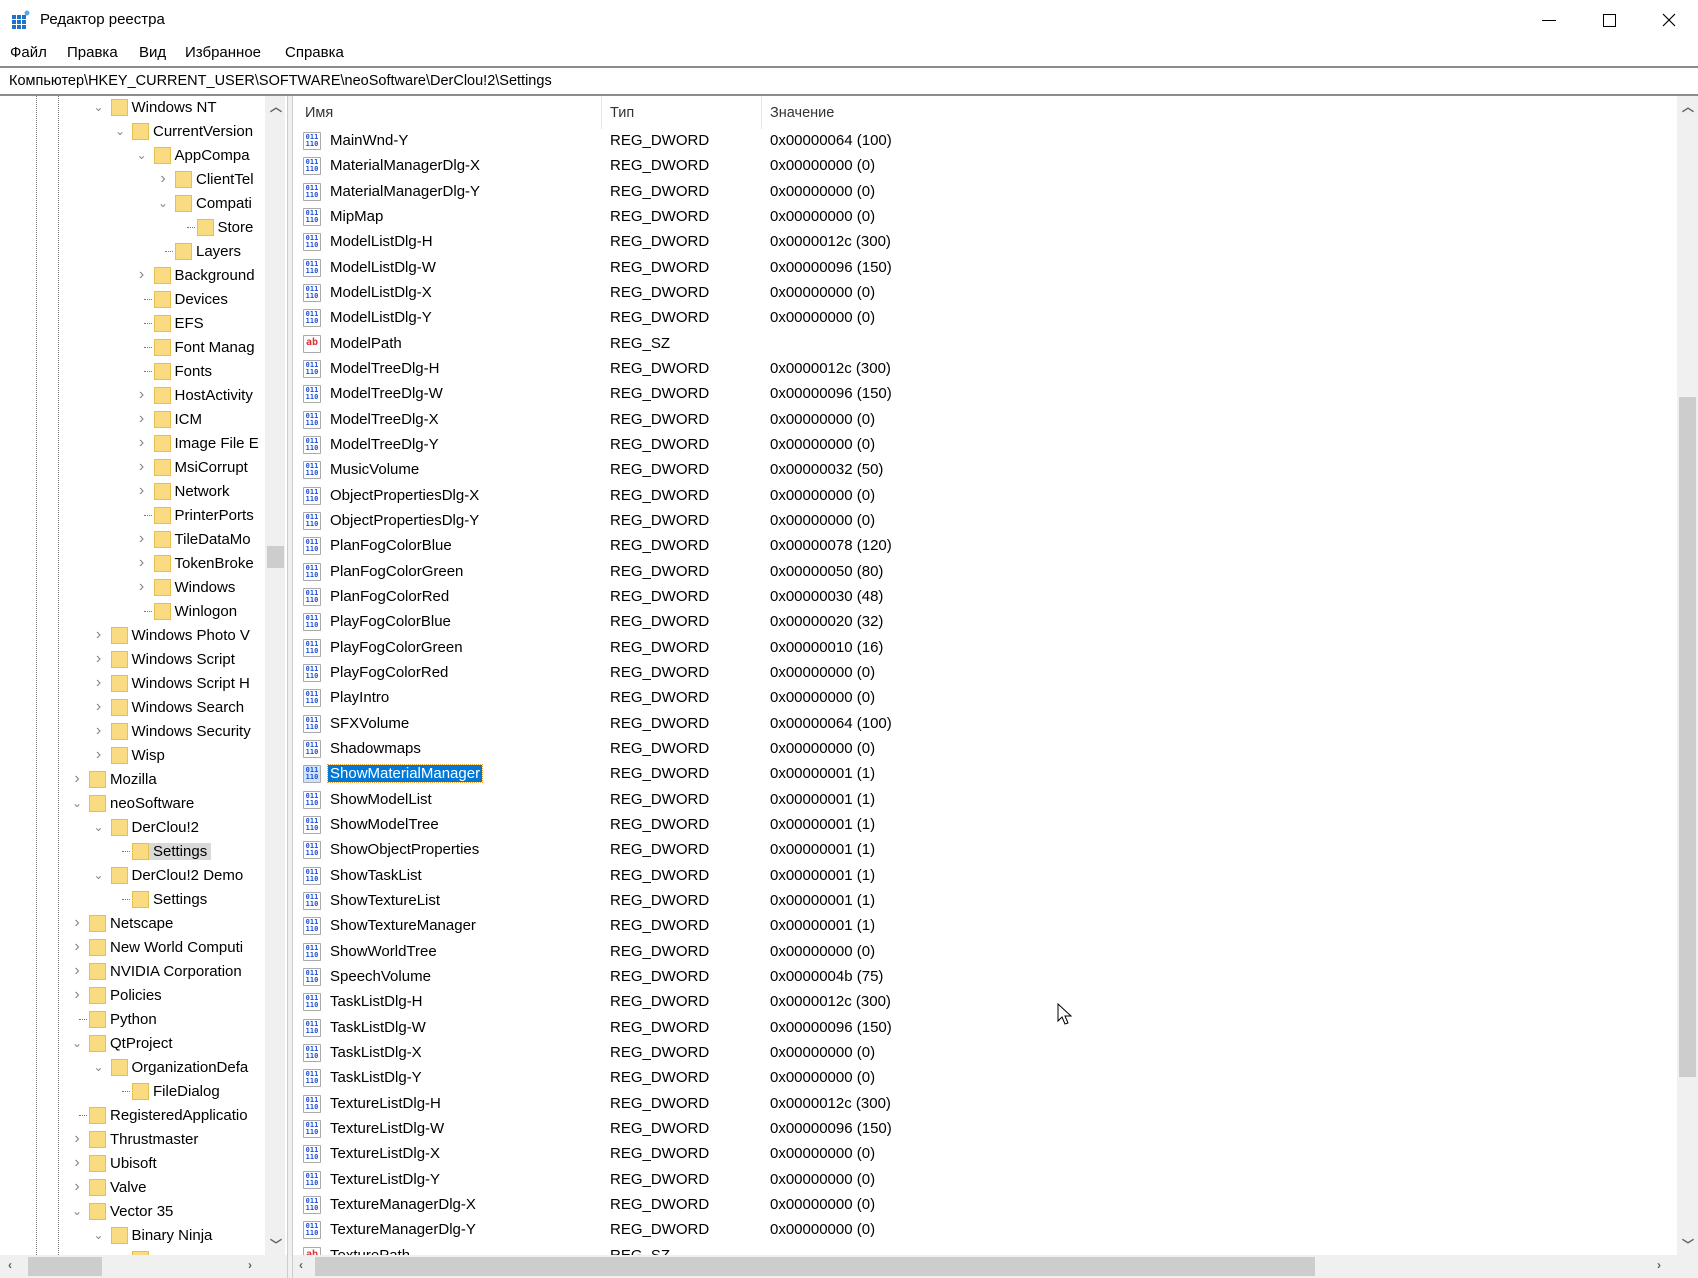  I want to click on tree-item: › Windows, so click(132, 588).